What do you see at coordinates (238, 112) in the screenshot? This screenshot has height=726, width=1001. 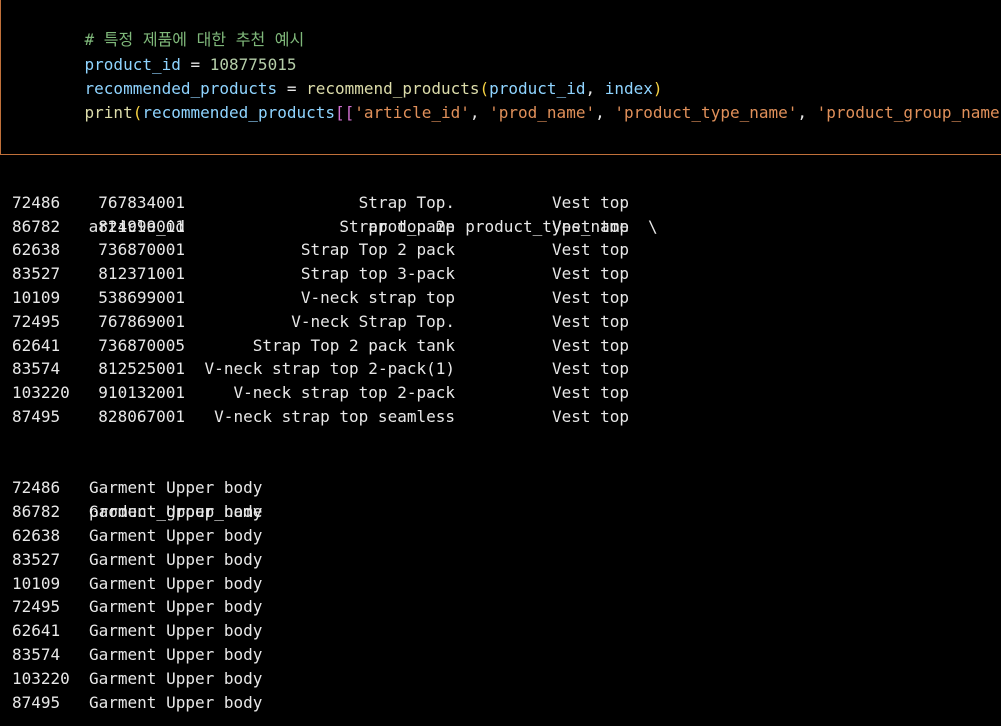 I see `code-variable: recommended_products` at bounding box center [238, 112].